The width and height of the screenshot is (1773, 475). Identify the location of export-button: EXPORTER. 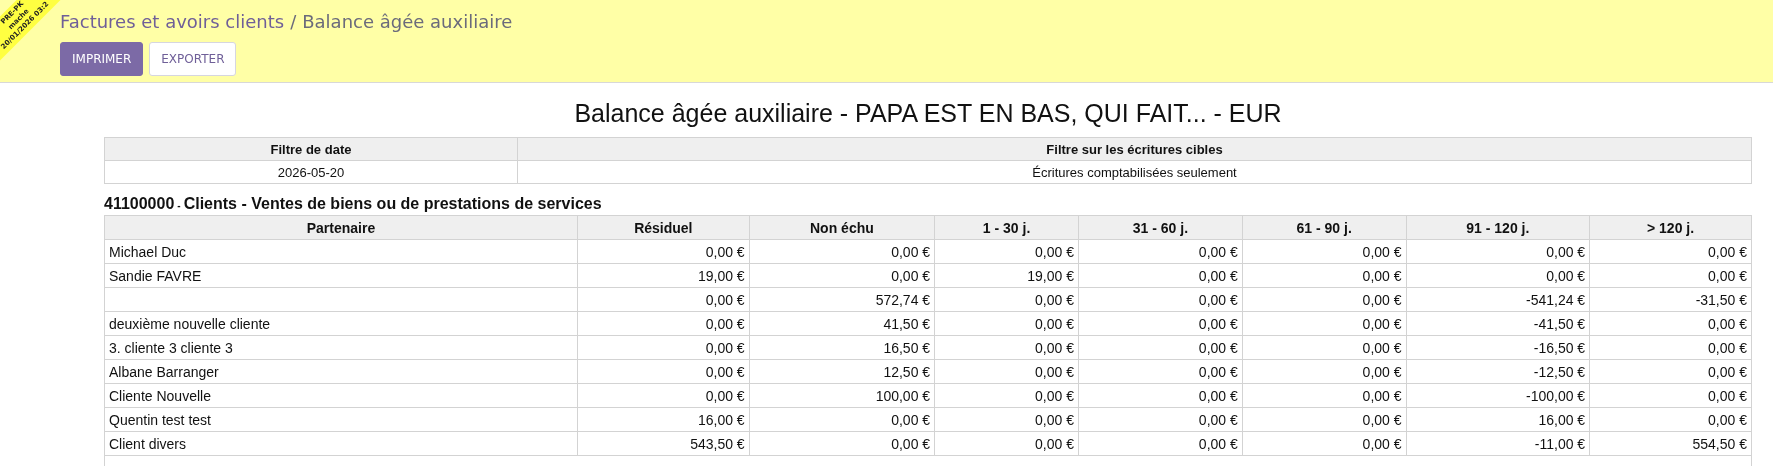
(193, 59).